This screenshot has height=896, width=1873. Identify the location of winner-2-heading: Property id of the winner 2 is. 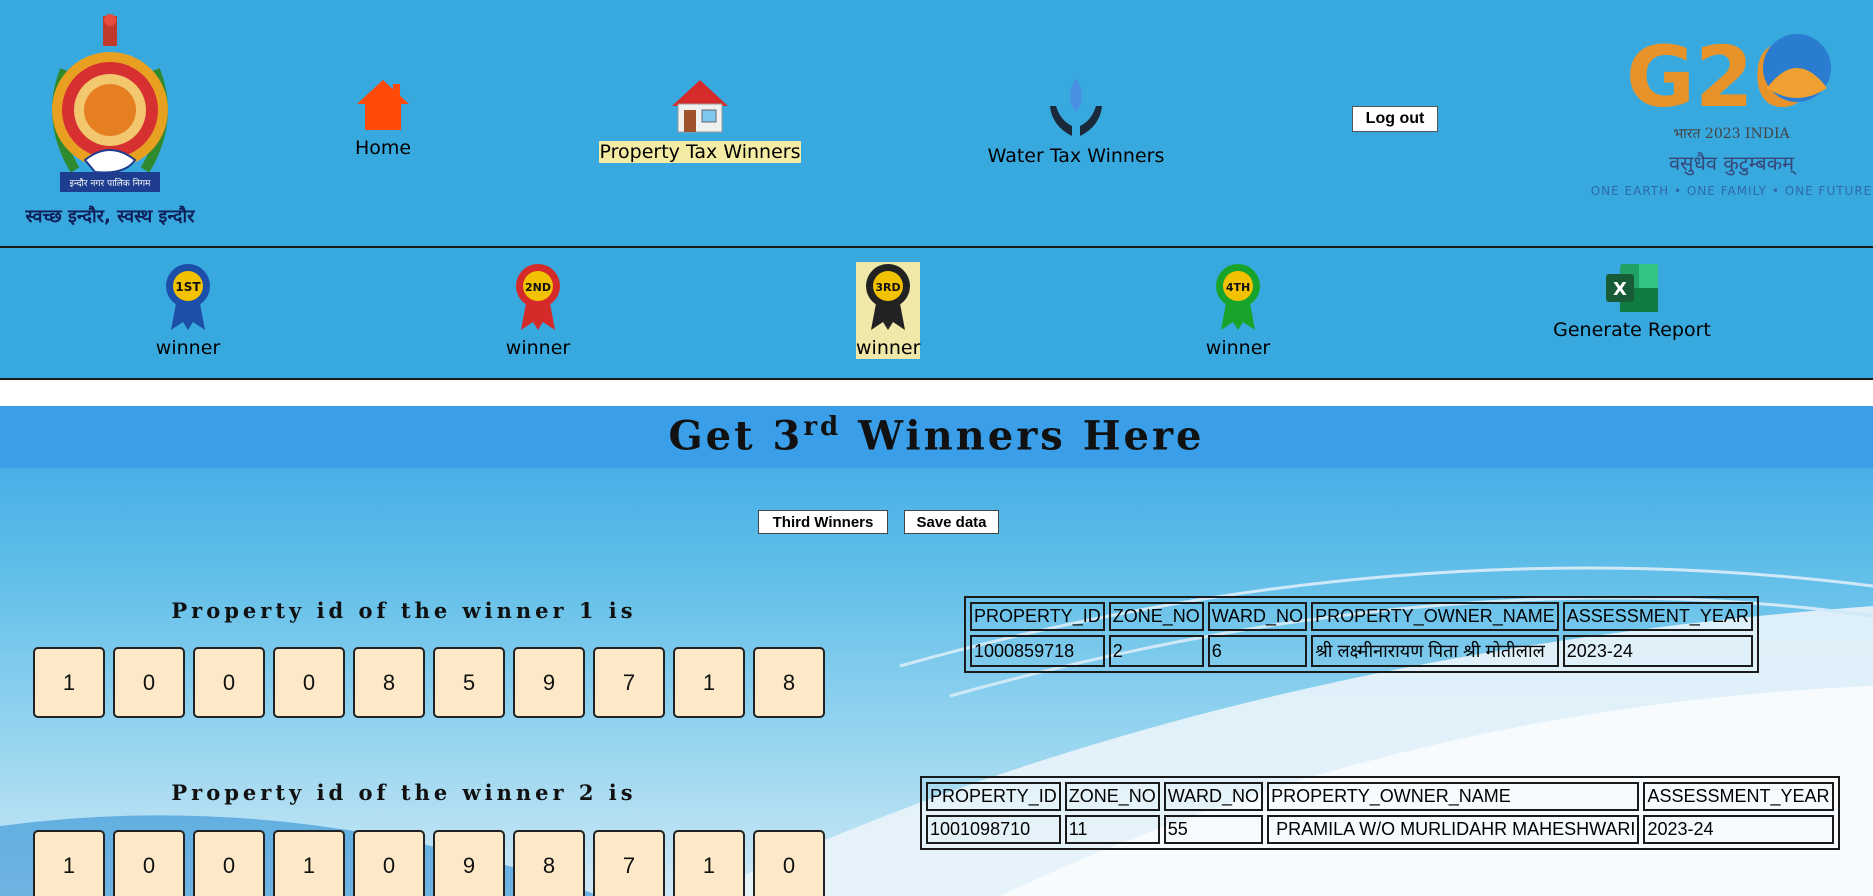
(404, 792).